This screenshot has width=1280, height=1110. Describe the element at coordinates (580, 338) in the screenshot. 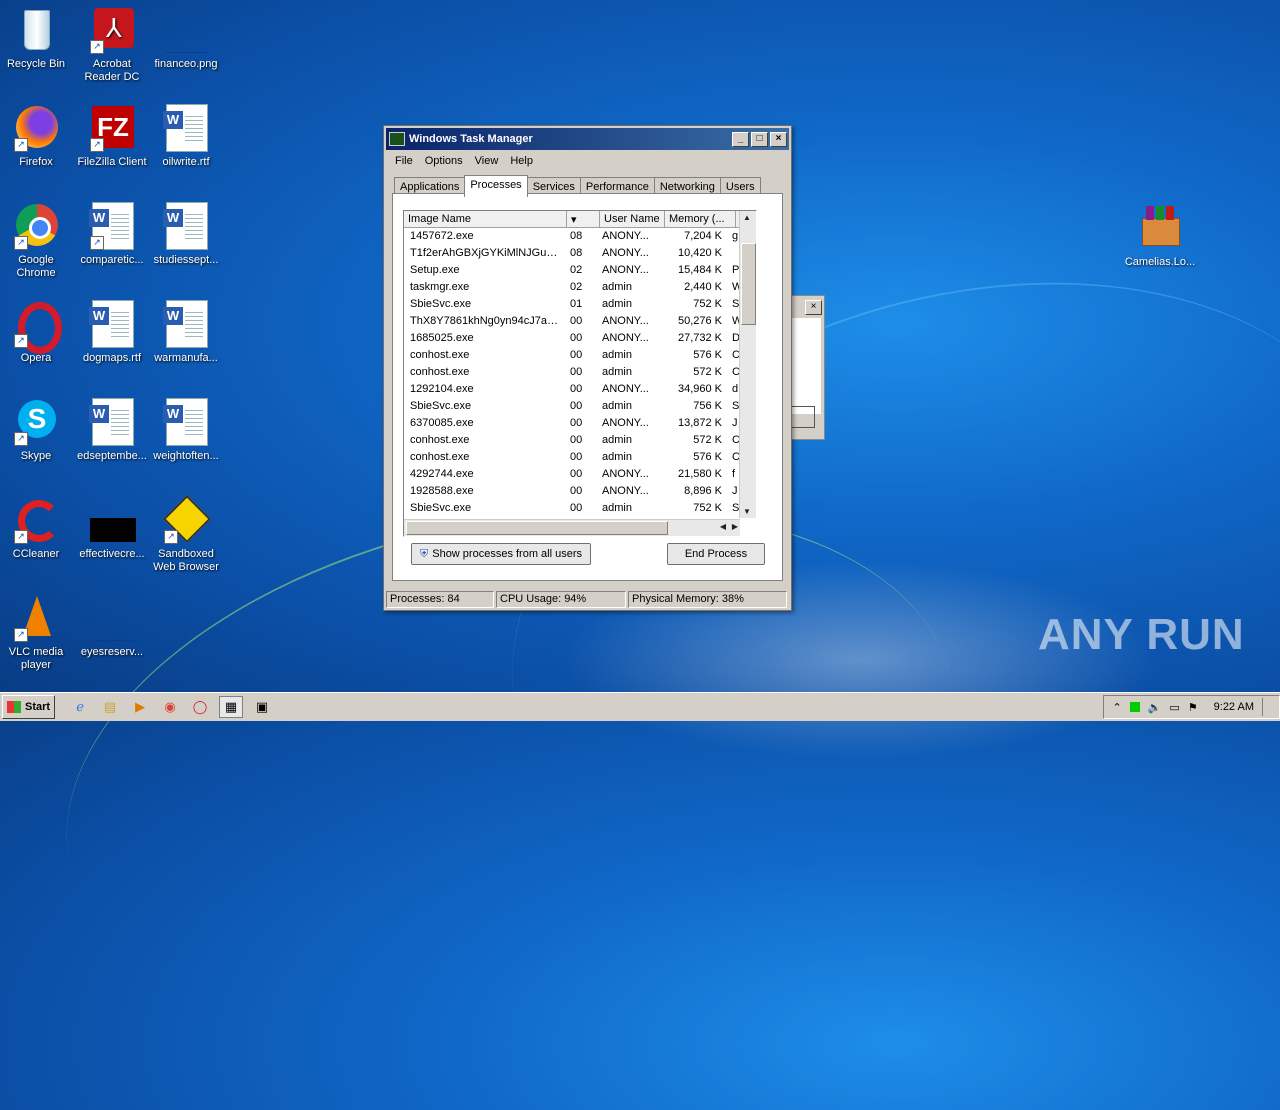

I see `process-row: 1685025.exe 00 ANONY... 27,732 KD` at that location.